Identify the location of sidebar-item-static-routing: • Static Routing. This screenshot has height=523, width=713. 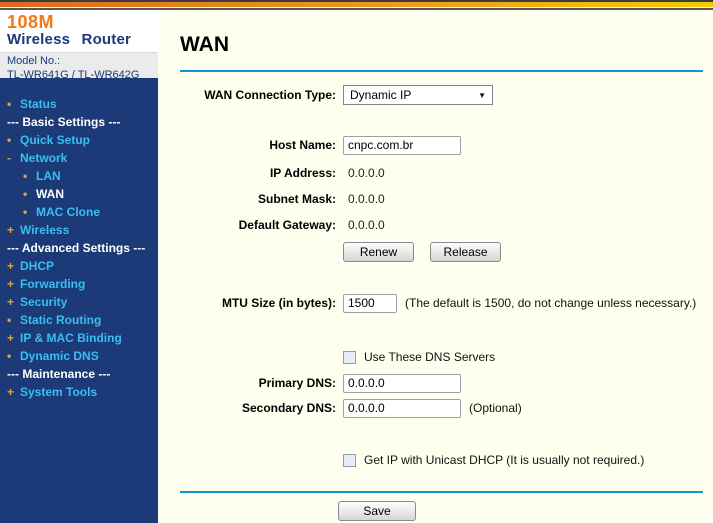
(79, 320).